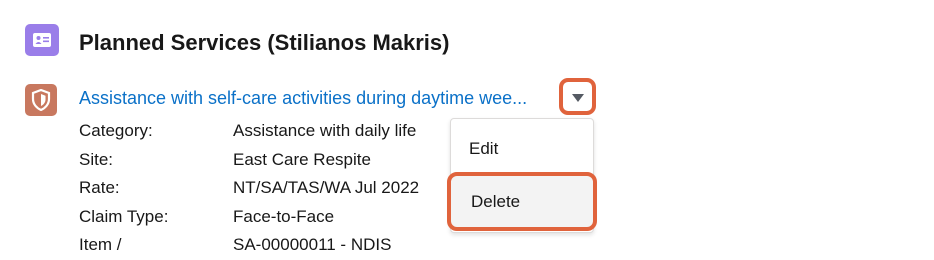  I want to click on field-label: Claim Type:, so click(124, 216).